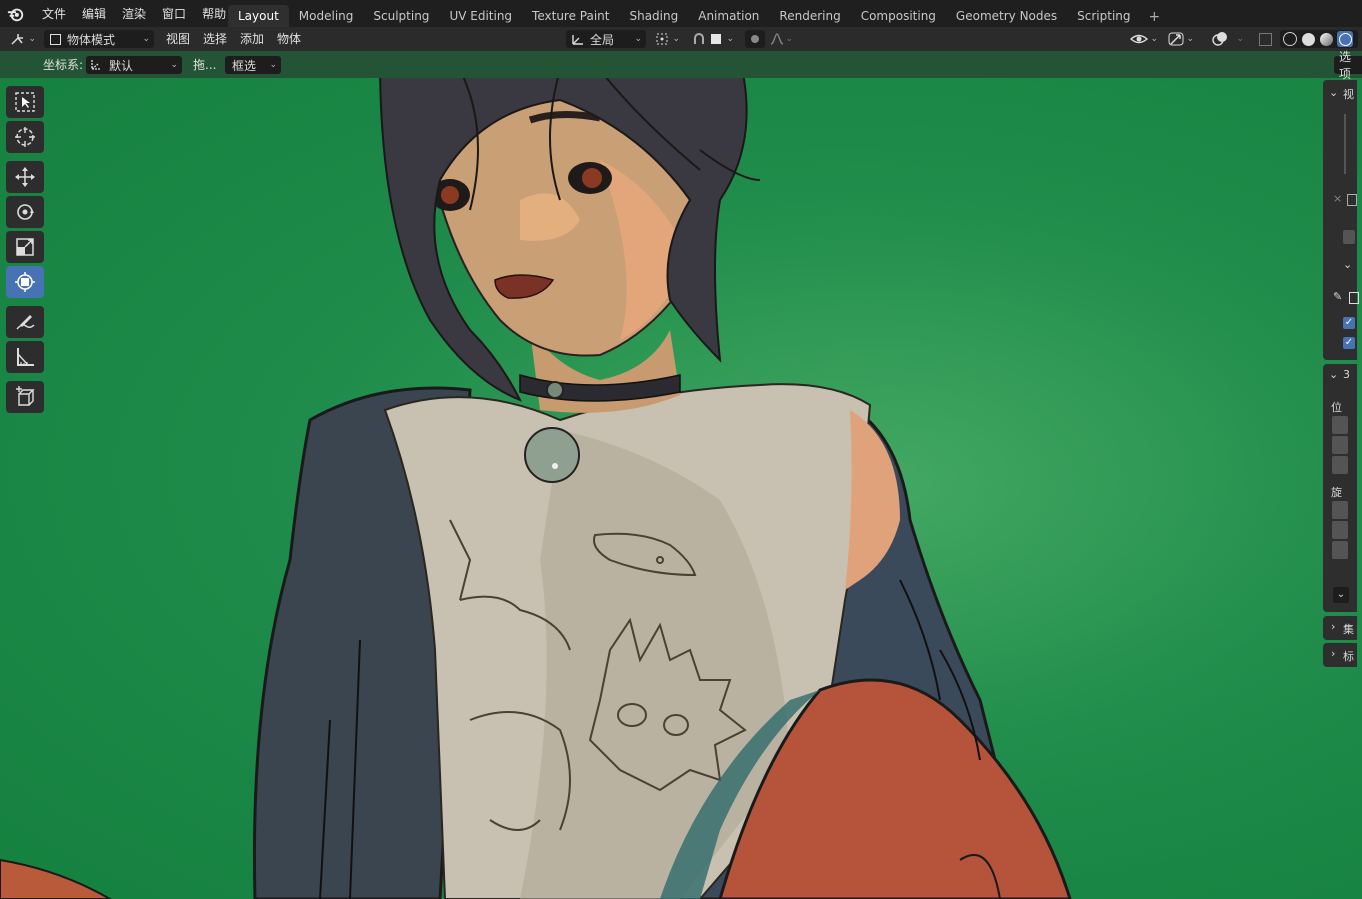 The image size is (1362, 899). I want to click on visibility-button: ⌄, so click(1145, 39).